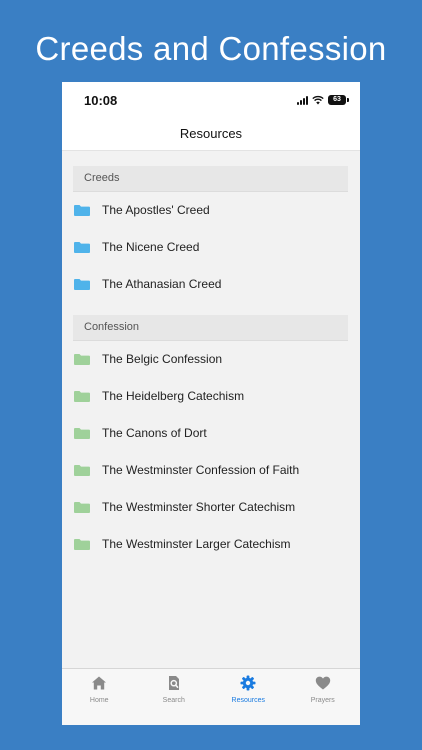 The width and height of the screenshot is (422, 750). I want to click on tab-label: Home, so click(99, 700).